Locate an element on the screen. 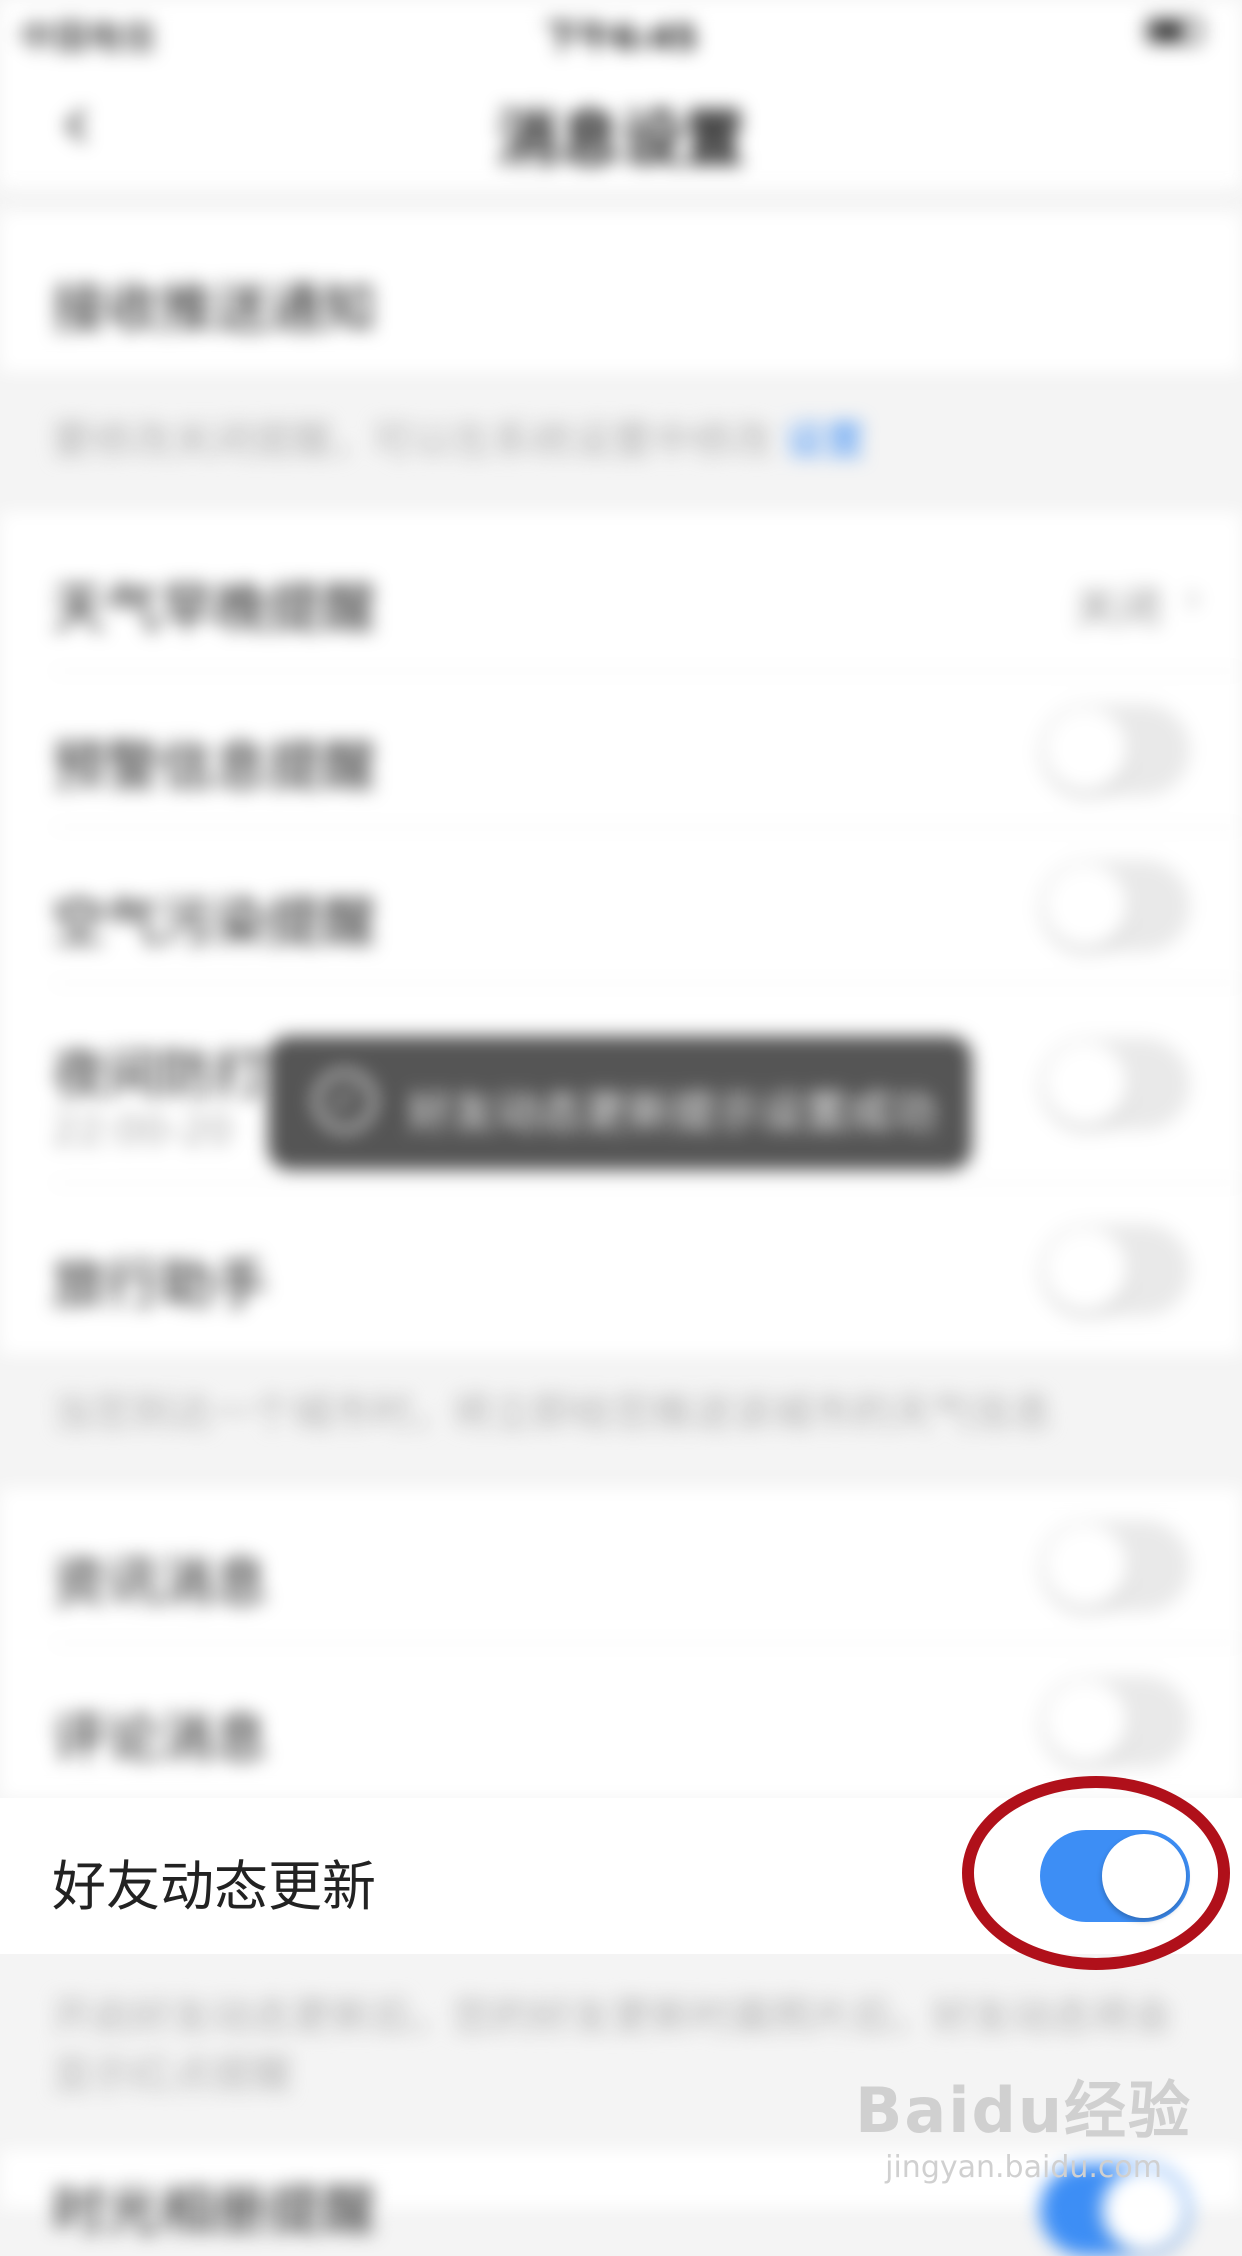 Image resolution: width=1242 pixels, height=2256 pixels. push-note: 要修改关闭提醒，可以在系统设置中修改 设置 is located at coordinates (627, 441).